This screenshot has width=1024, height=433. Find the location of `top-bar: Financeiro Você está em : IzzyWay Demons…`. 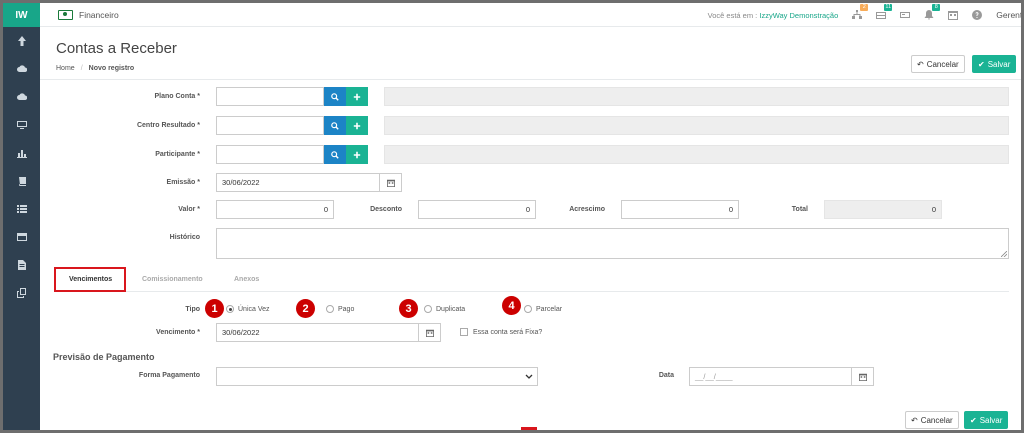

top-bar: Financeiro Você está em : IzzyWay Demons… is located at coordinates (530, 15).